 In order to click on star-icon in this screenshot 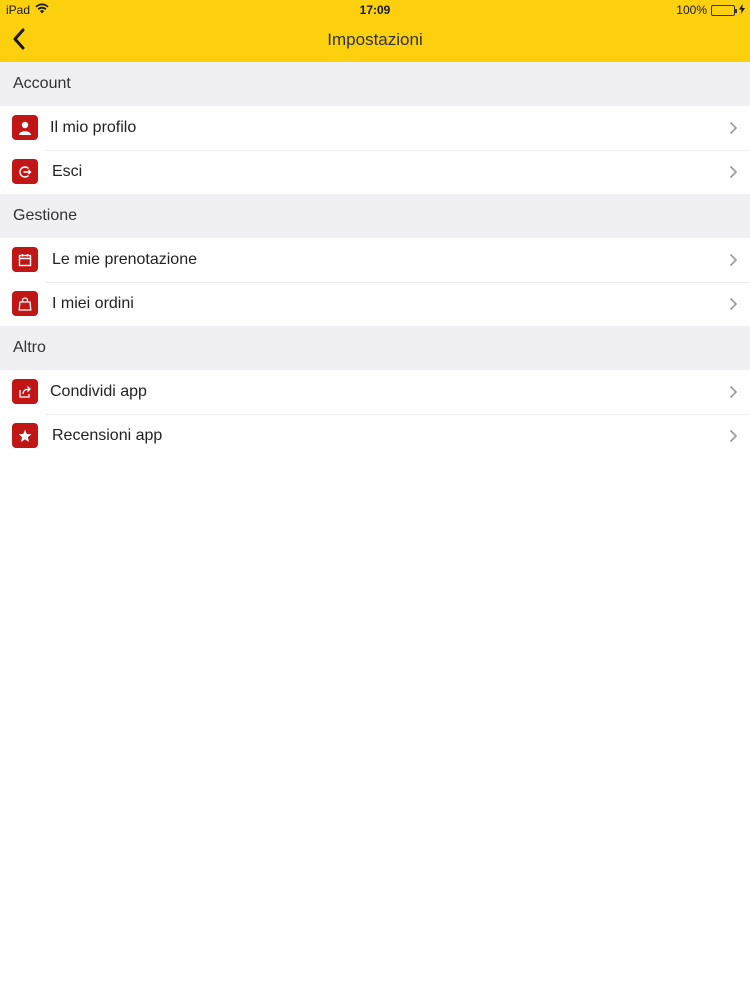, I will do `click(25, 435)`.